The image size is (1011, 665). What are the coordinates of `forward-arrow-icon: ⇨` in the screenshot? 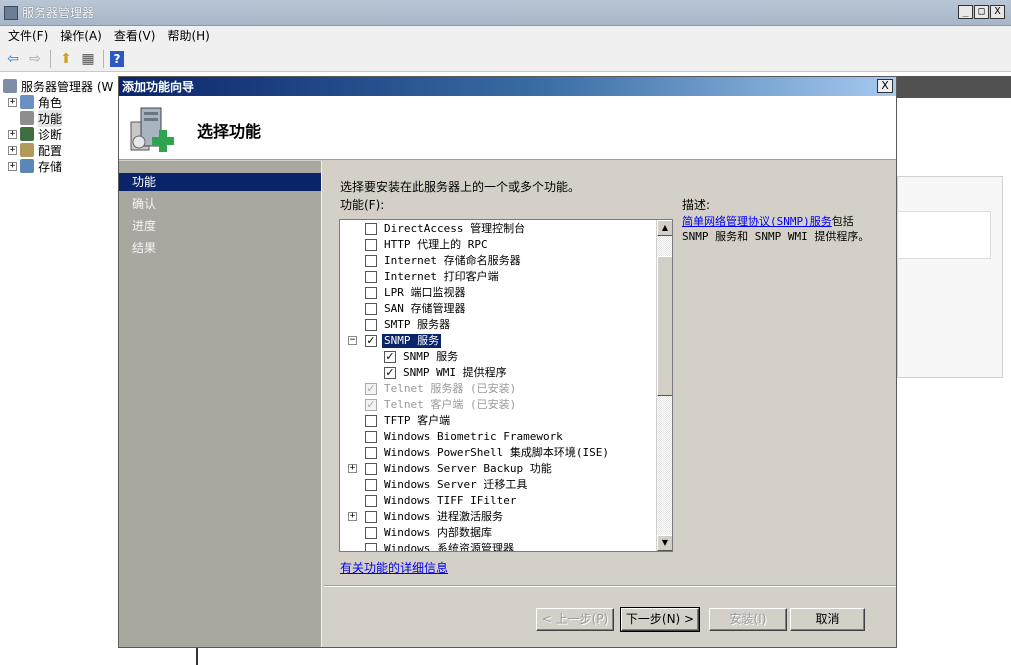 It's located at (35, 59).